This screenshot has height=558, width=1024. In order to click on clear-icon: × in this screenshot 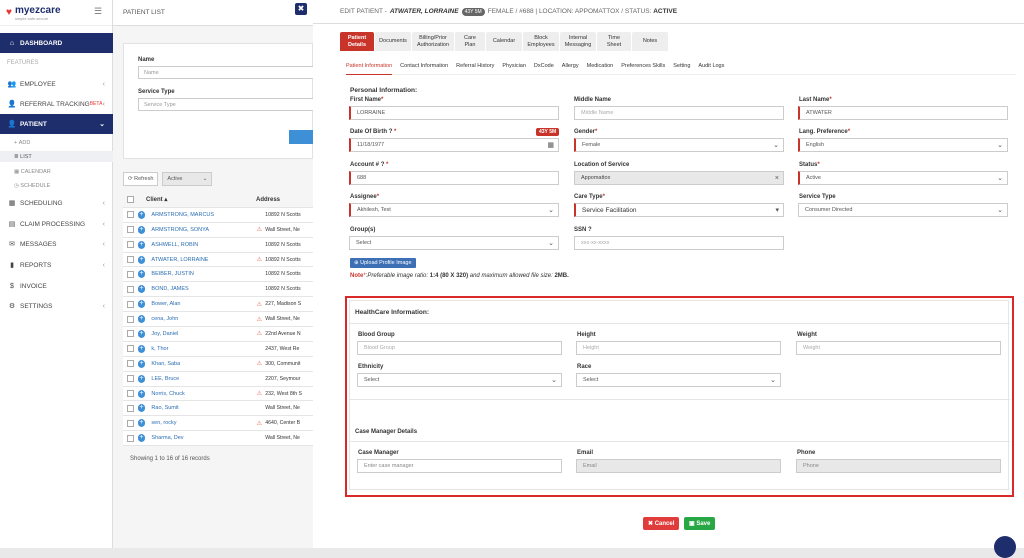, I will do `click(777, 178)`.